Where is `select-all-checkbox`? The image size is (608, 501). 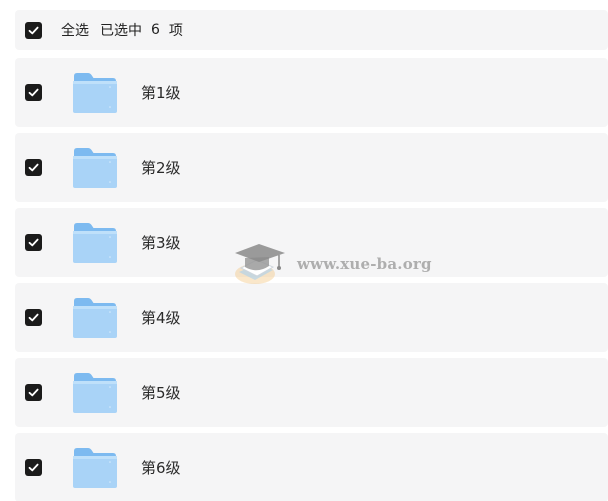
select-all-checkbox is located at coordinates (33, 30).